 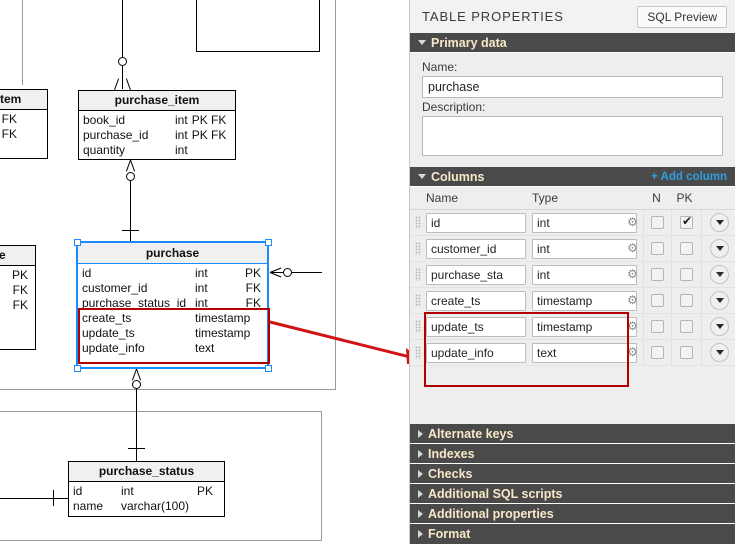 What do you see at coordinates (572, 177) in the screenshot?
I see `section-header-columns: Columns + Add column` at bounding box center [572, 177].